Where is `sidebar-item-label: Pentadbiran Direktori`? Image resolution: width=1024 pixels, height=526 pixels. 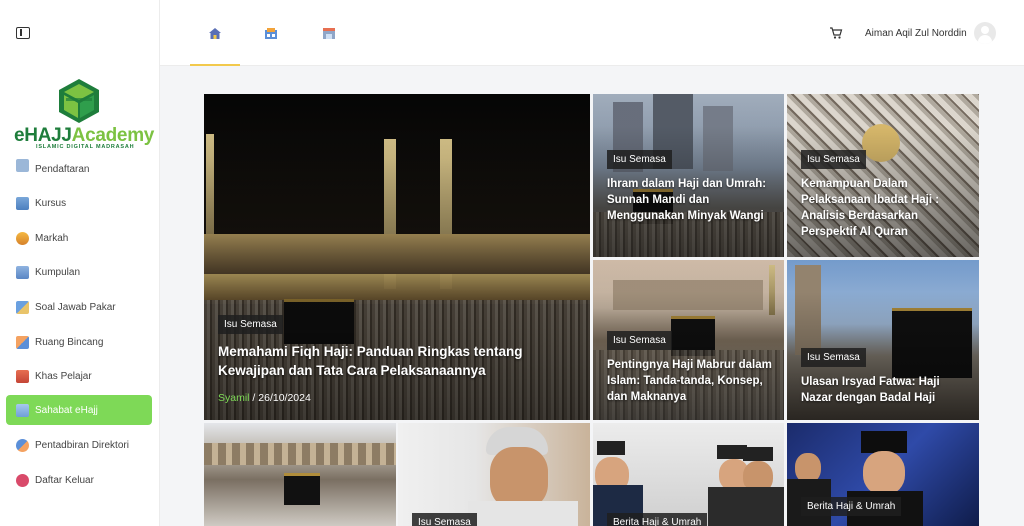 sidebar-item-label: Pentadbiran Direktori is located at coordinates (82, 445).